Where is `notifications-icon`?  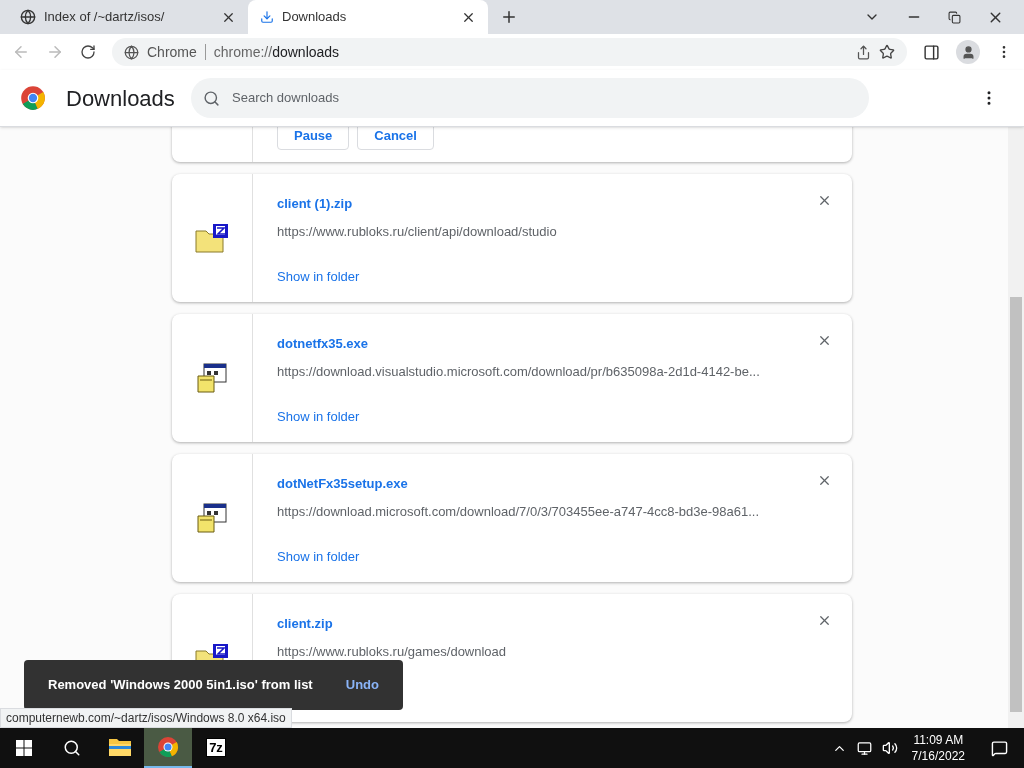 notifications-icon is located at coordinates (999, 748).